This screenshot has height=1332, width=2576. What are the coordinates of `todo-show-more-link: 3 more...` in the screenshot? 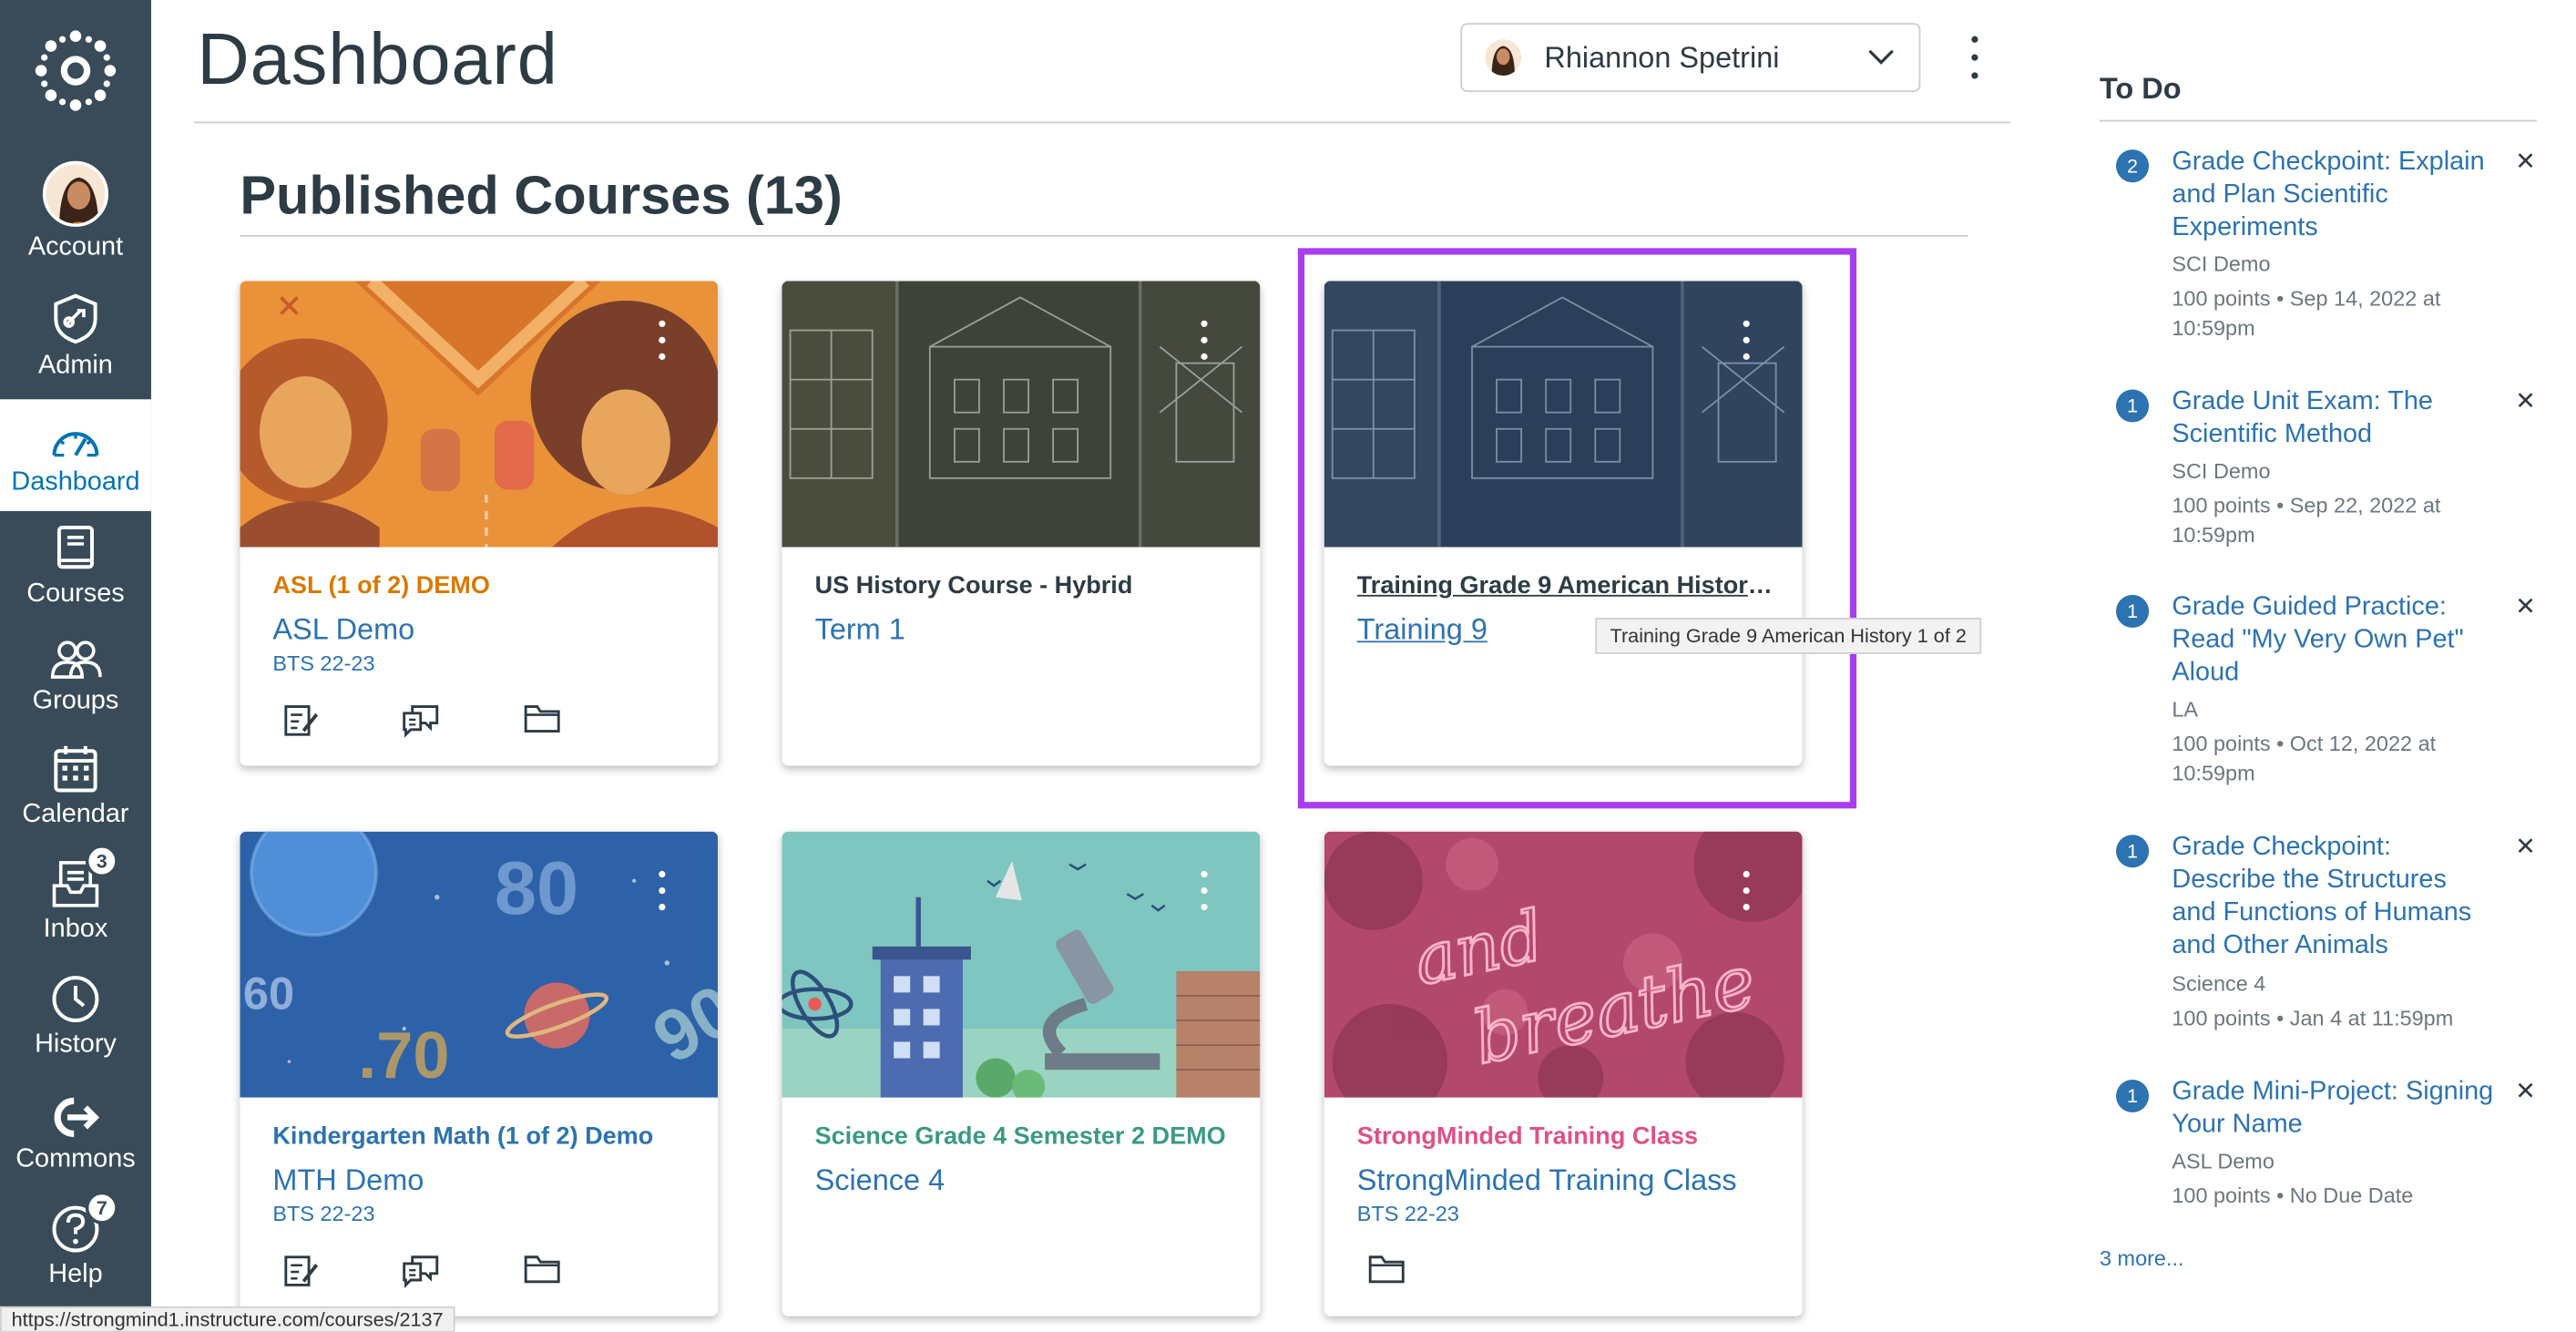 It's located at (2142, 1257).